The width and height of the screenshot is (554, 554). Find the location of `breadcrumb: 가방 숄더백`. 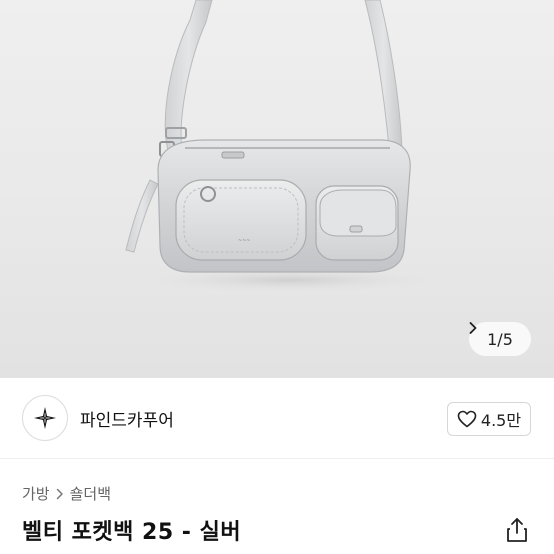

breadcrumb: 가방 숄더백 is located at coordinates (66, 493).